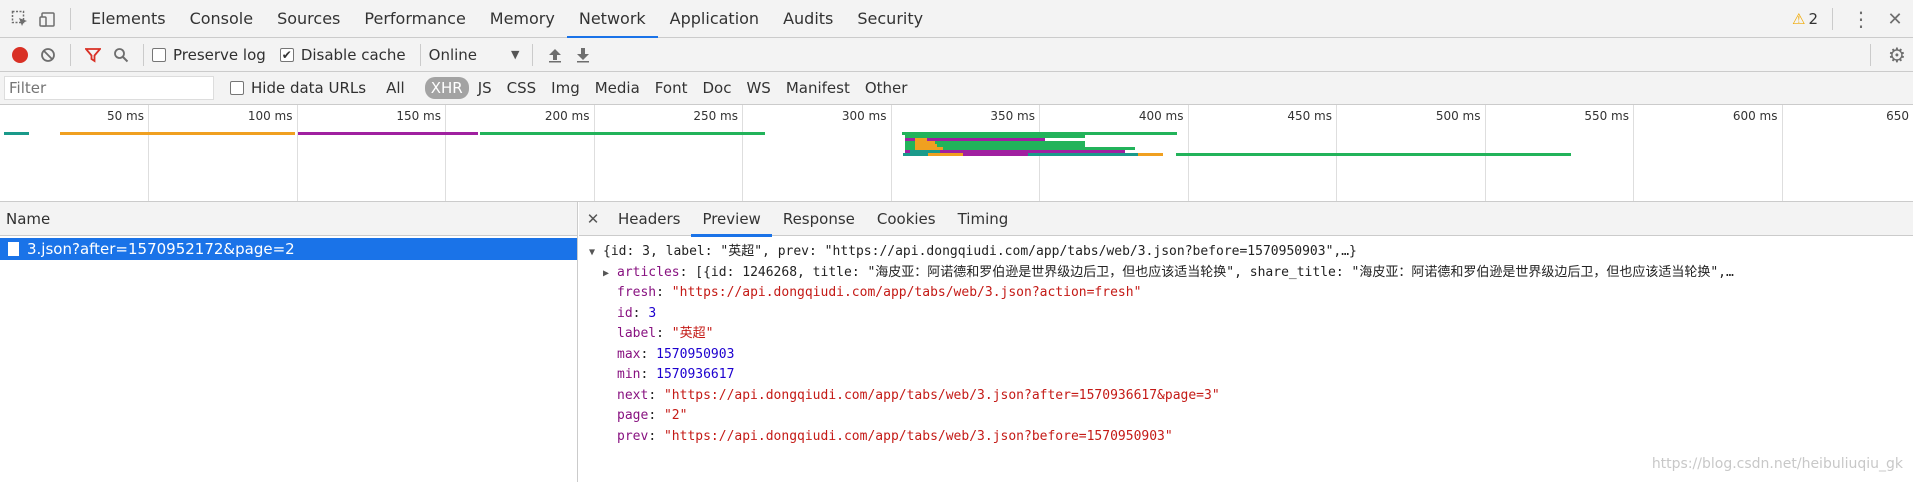 The width and height of the screenshot is (1913, 482). I want to click on gear-icon: ⚙, so click(1897, 54).